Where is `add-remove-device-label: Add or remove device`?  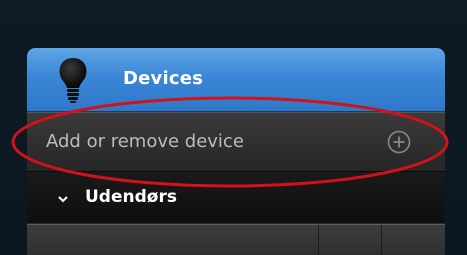 add-remove-device-label: Add or remove device is located at coordinates (145, 141).